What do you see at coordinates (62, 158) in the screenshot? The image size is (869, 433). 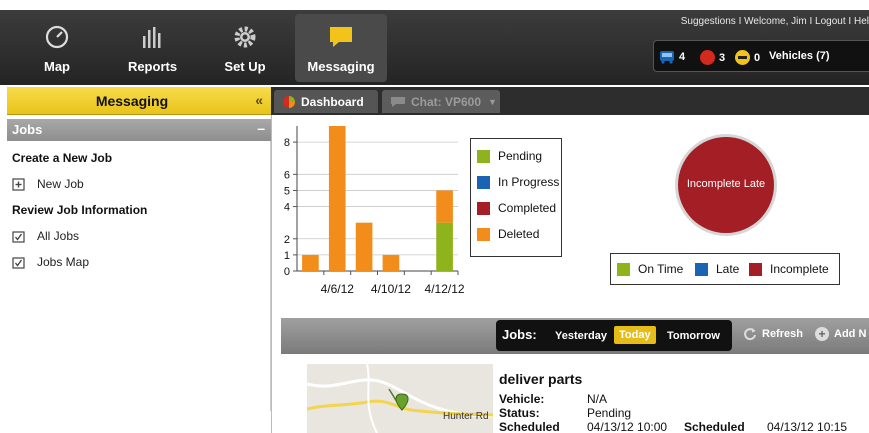 I see `section-create-heading: Create a New Job` at bounding box center [62, 158].